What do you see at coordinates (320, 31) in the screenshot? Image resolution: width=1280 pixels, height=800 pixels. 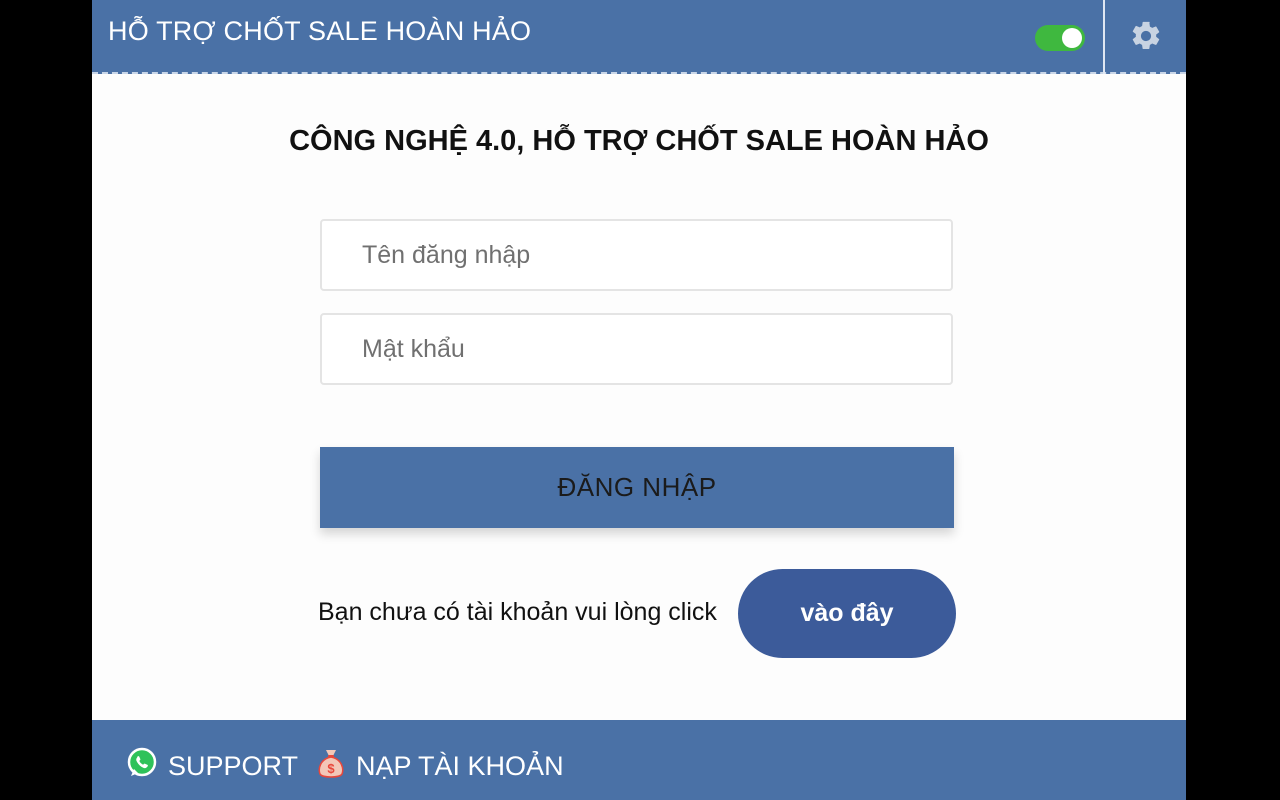 I see `header-title: HỖ TRỢ CHỐT SALE HOÀN HẢO` at bounding box center [320, 31].